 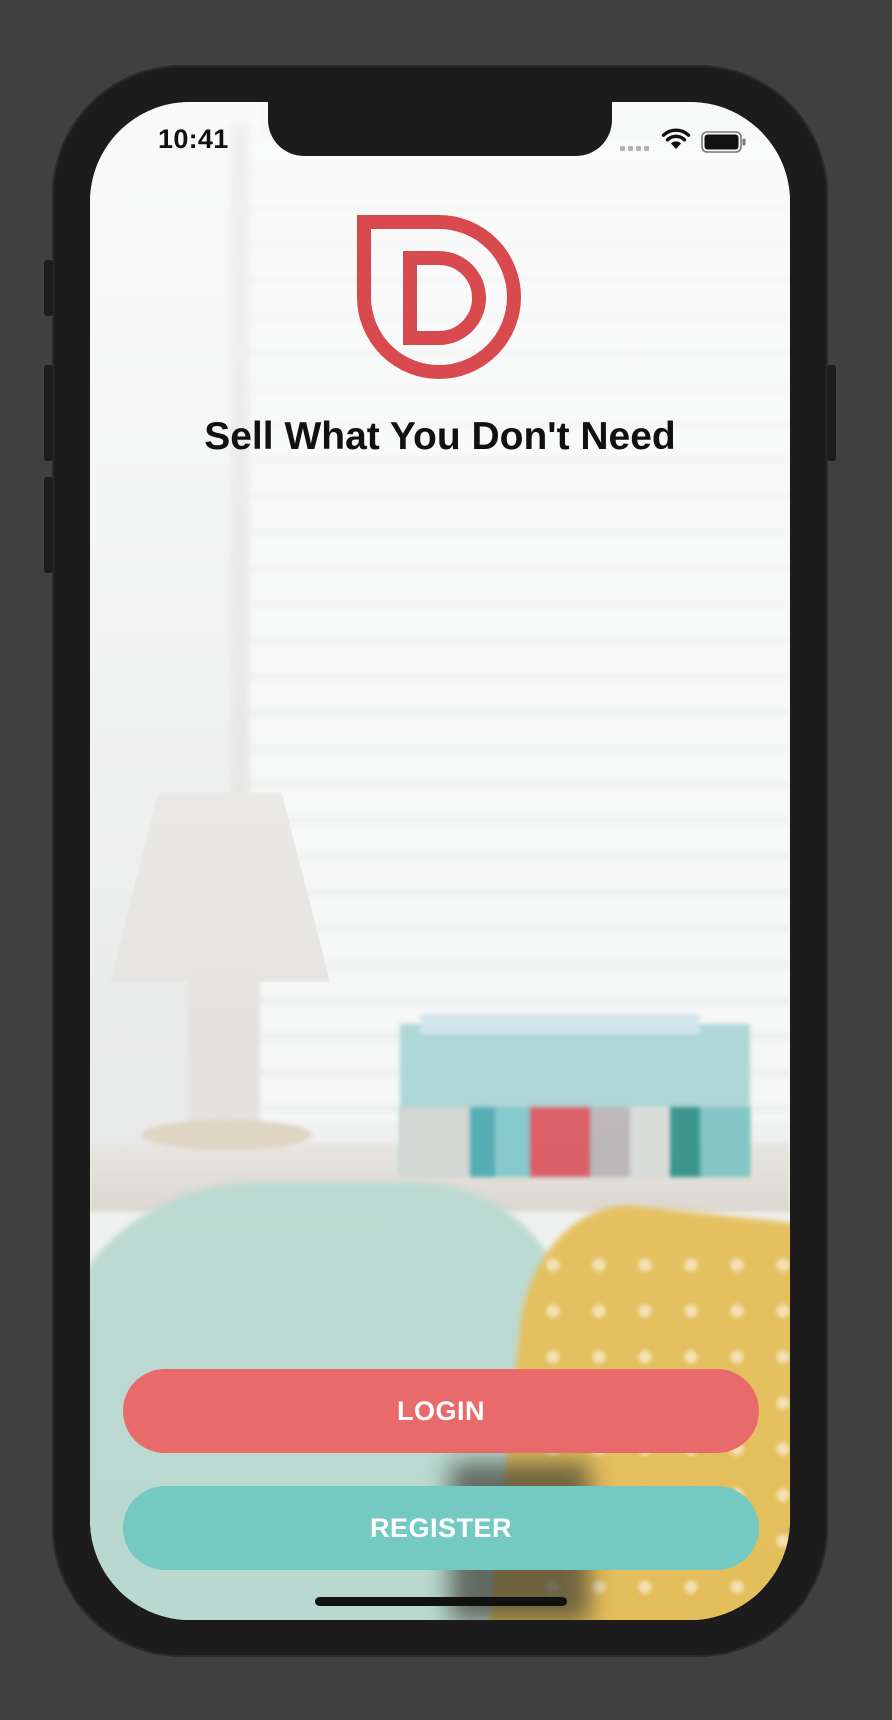 What do you see at coordinates (723, 142) in the screenshot?
I see `battery-icon` at bounding box center [723, 142].